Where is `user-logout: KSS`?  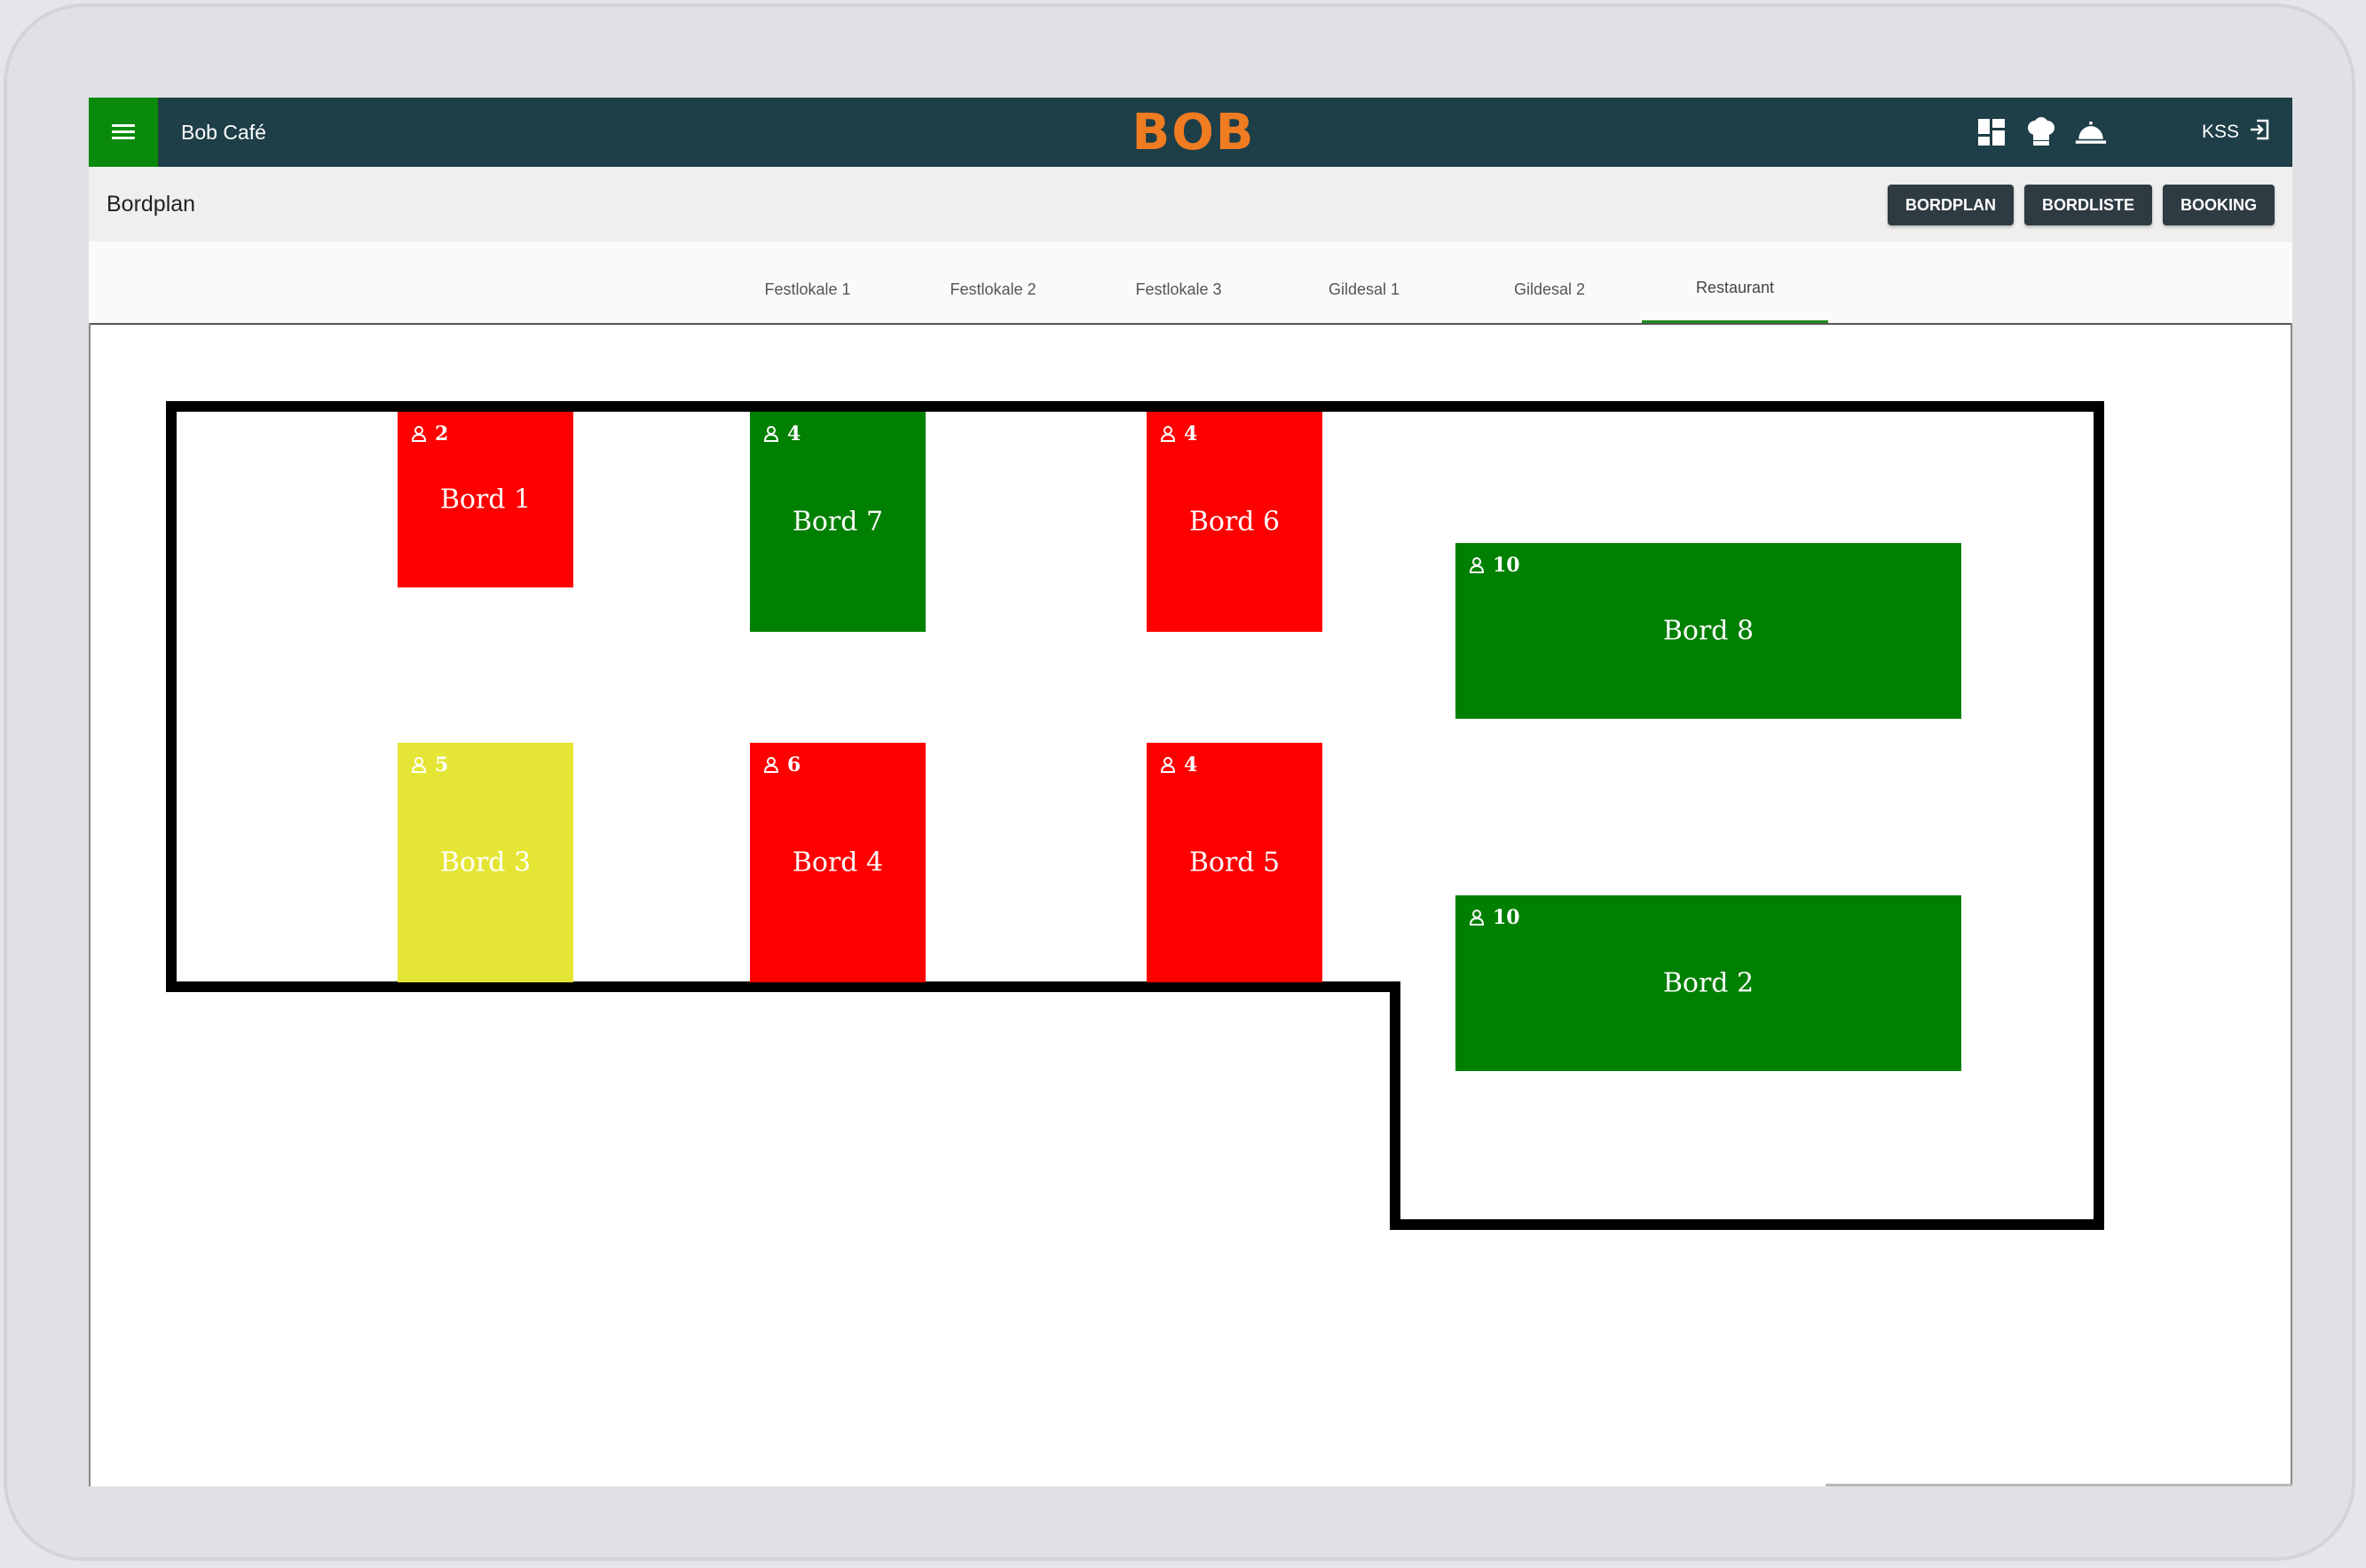
user-logout: KSS is located at coordinates (2236, 133).